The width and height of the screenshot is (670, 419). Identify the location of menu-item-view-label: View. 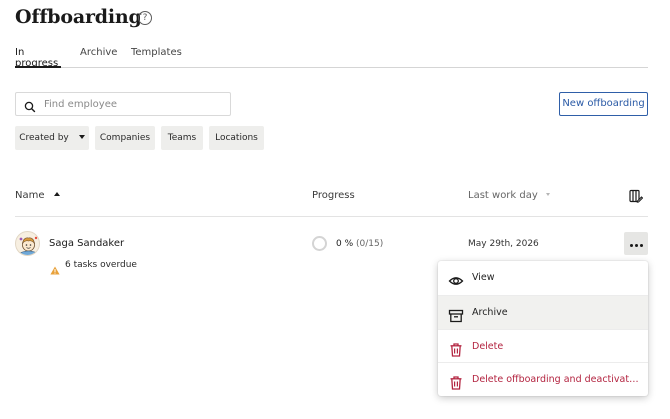
(483, 277).